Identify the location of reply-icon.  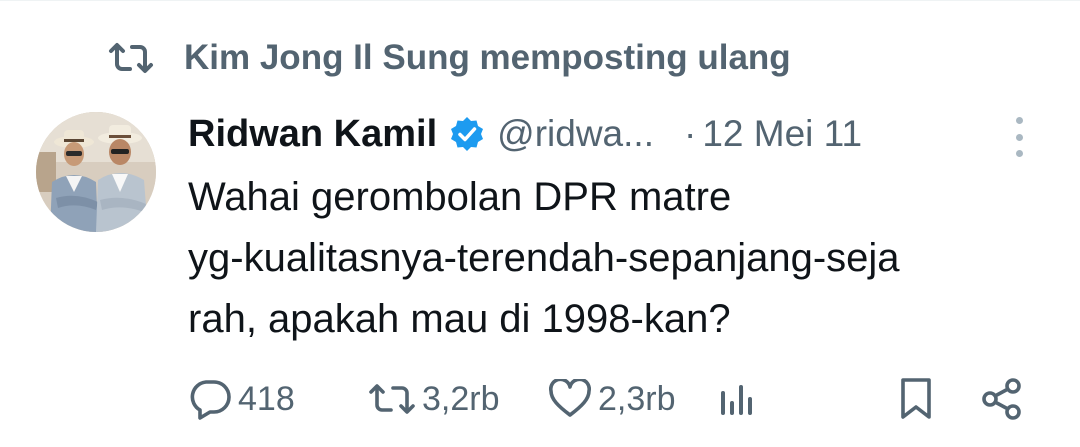
(210, 399).